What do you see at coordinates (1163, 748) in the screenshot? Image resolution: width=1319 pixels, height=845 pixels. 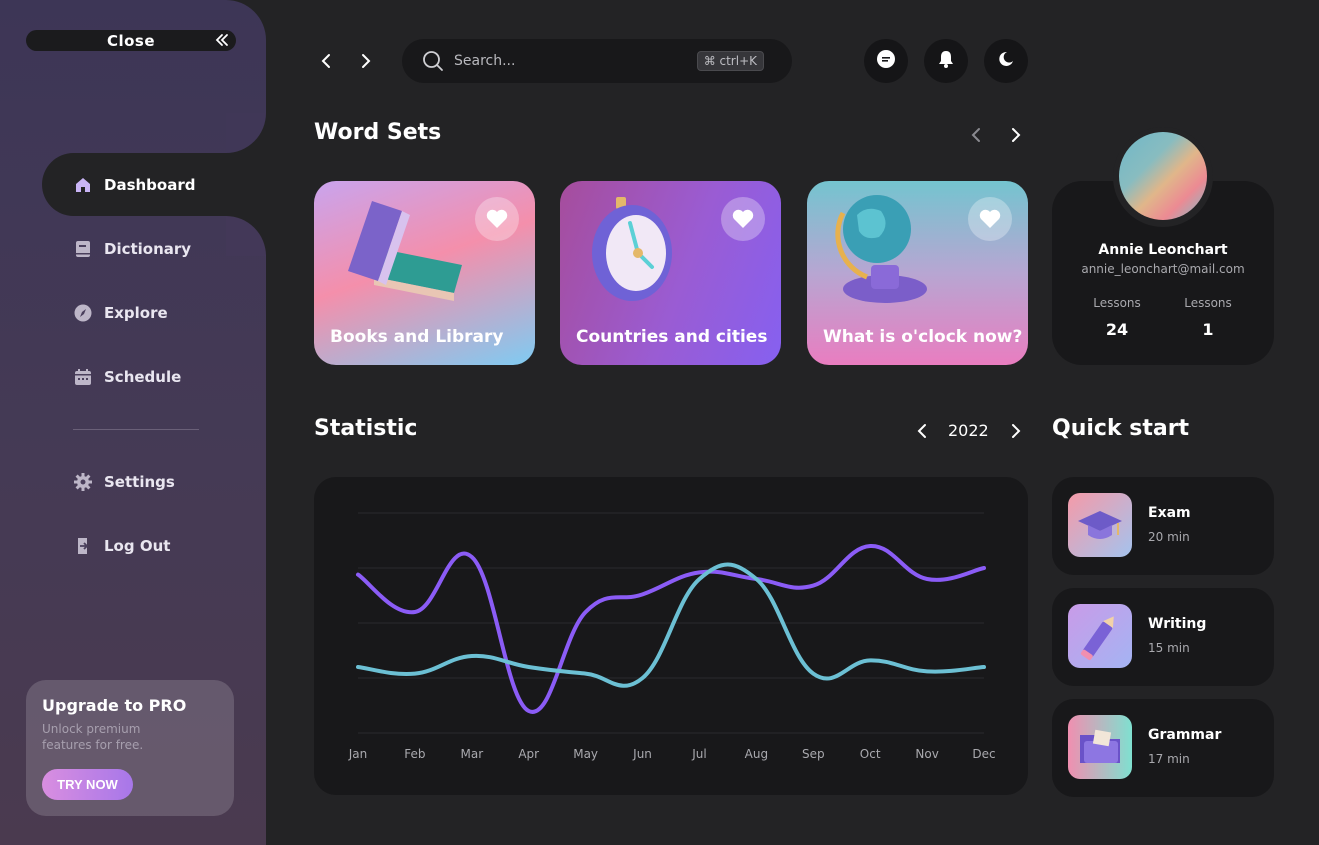 I see `quick-start-item-grammar: Grammar 17 min` at bounding box center [1163, 748].